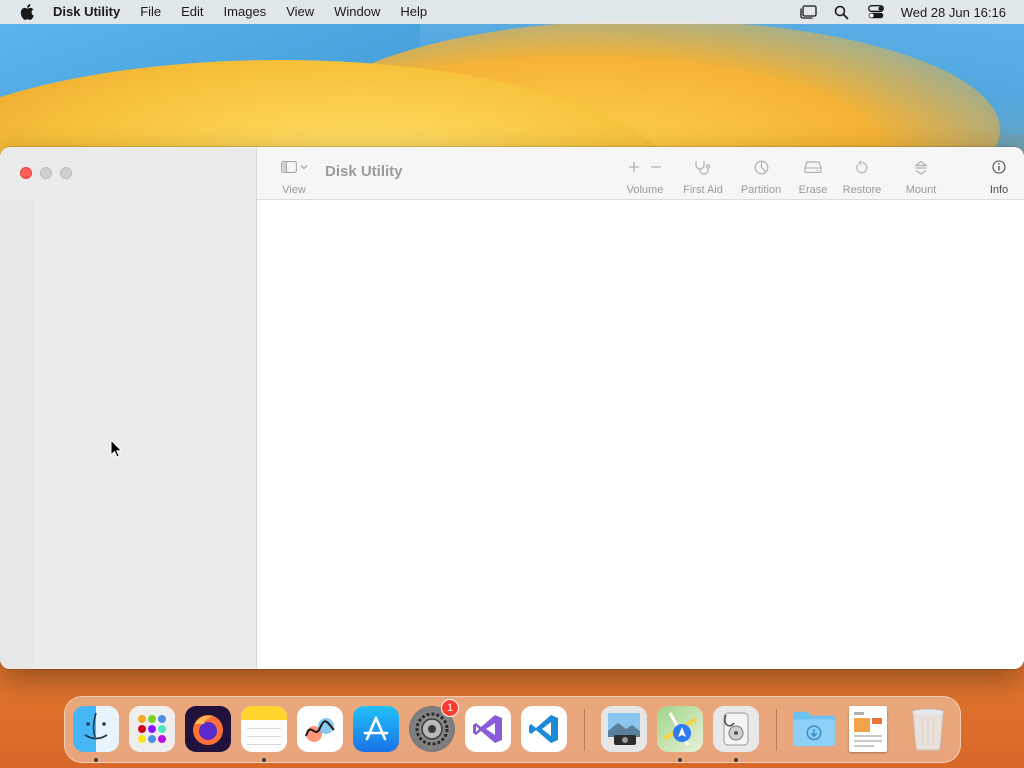  I want to click on document-icon, so click(868, 729).